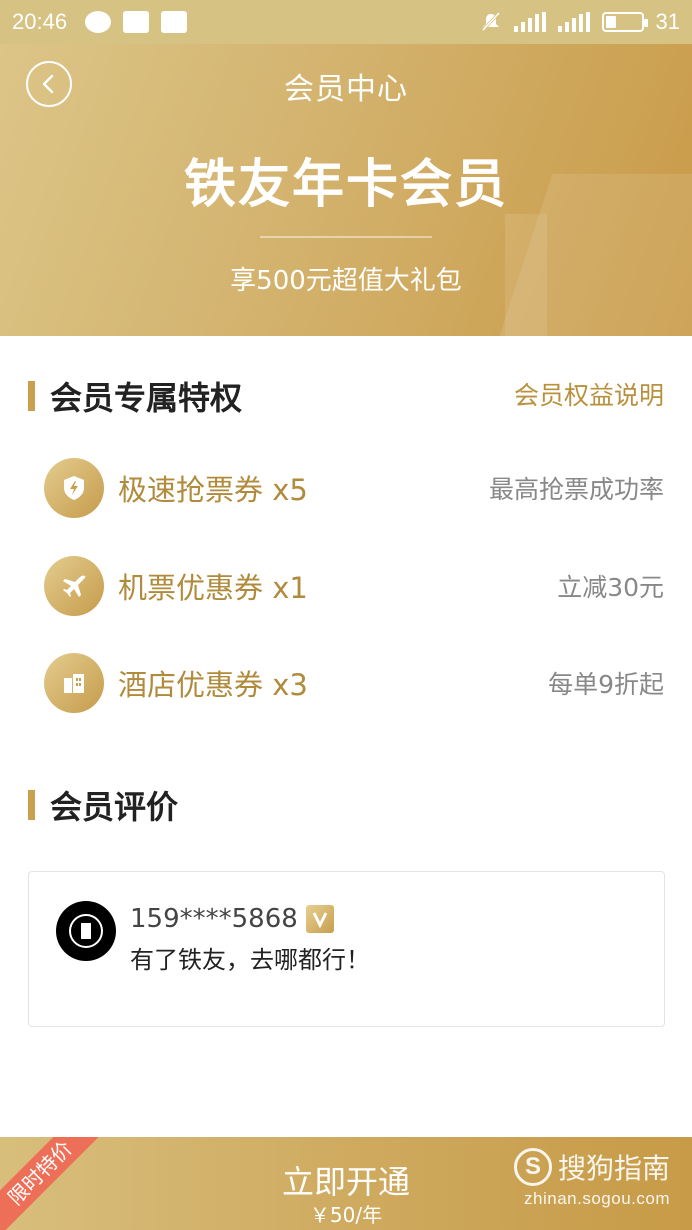 The height and width of the screenshot is (1230, 692). Describe the element at coordinates (213, 490) in the screenshot. I see `perk-label: 极速抢票券 x5` at that location.